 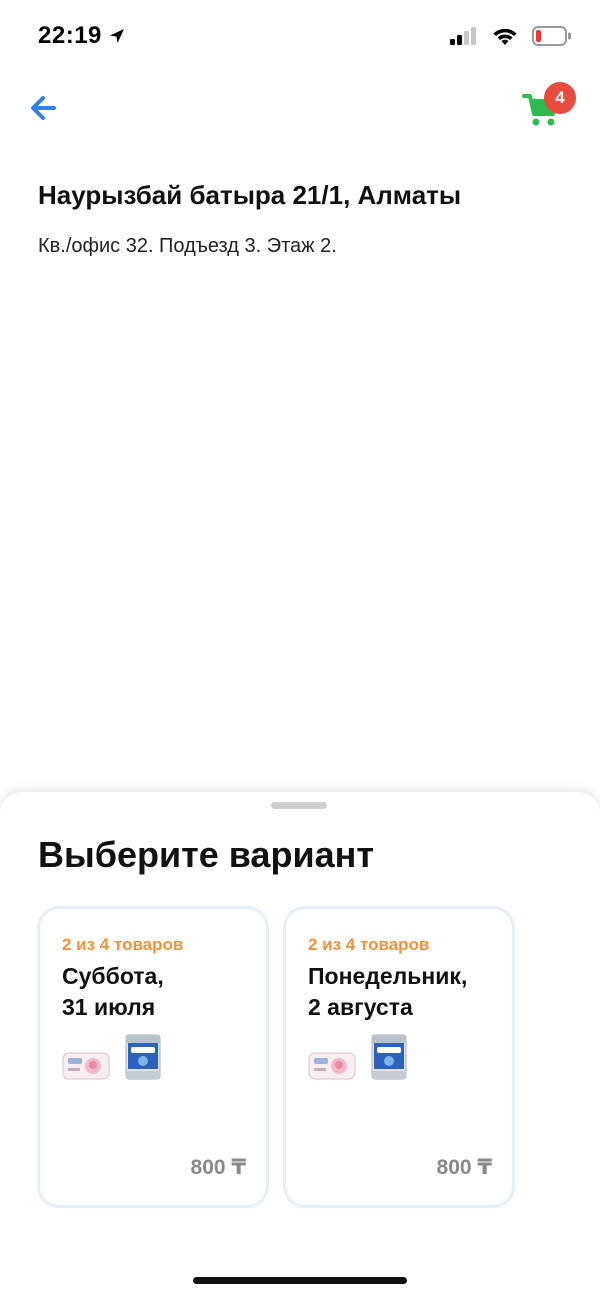 I want to click on status-time-group: 22:19, so click(x=82, y=36).